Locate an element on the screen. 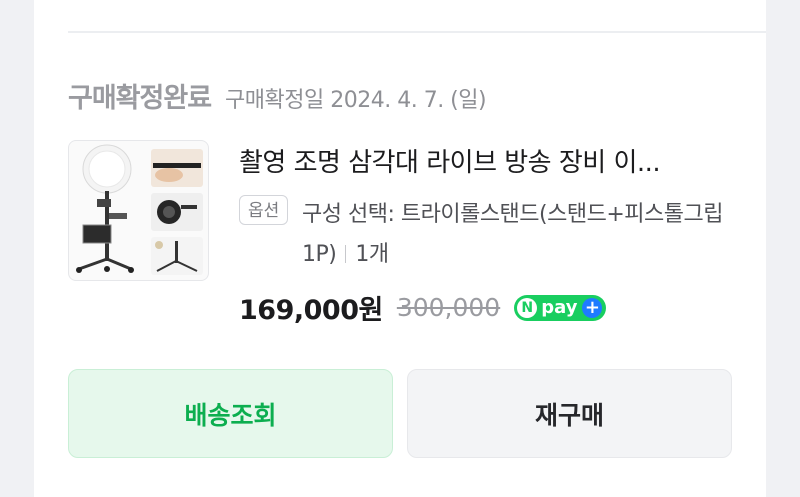 This screenshot has height=497, width=800. product-option-info: 구성 선택: 트라이롤스탠드(스탠드+피스톨그립1P) 1개 is located at coordinates (522, 235).